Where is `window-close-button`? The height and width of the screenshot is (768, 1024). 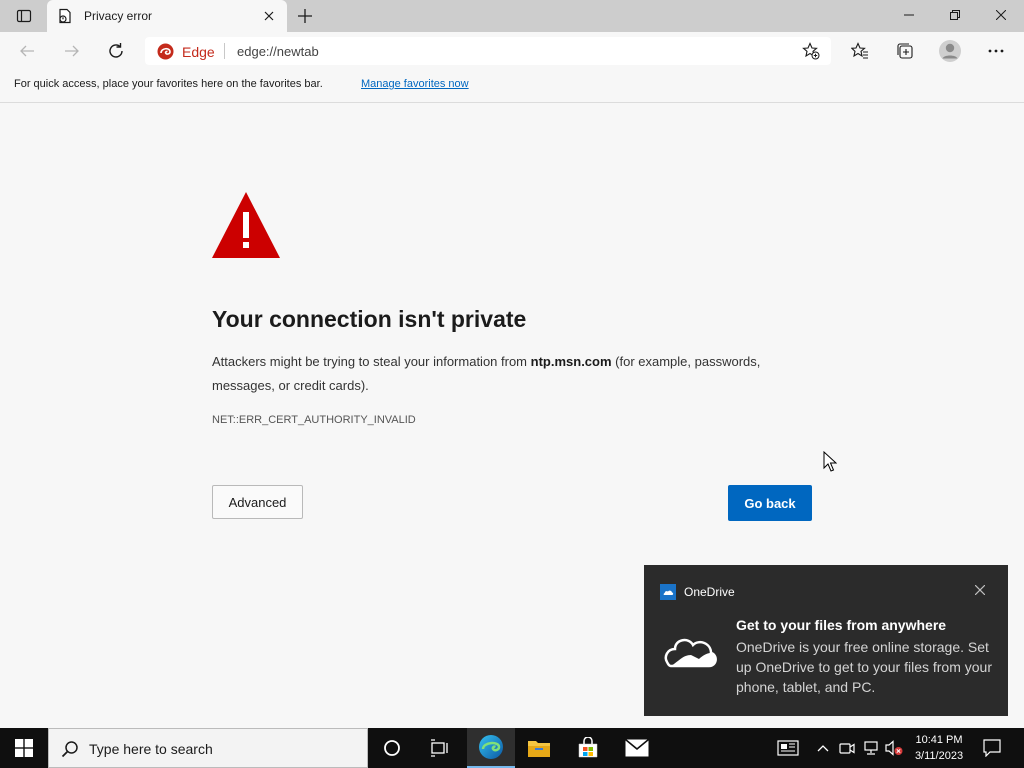
window-close-button is located at coordinates (1001, 15).